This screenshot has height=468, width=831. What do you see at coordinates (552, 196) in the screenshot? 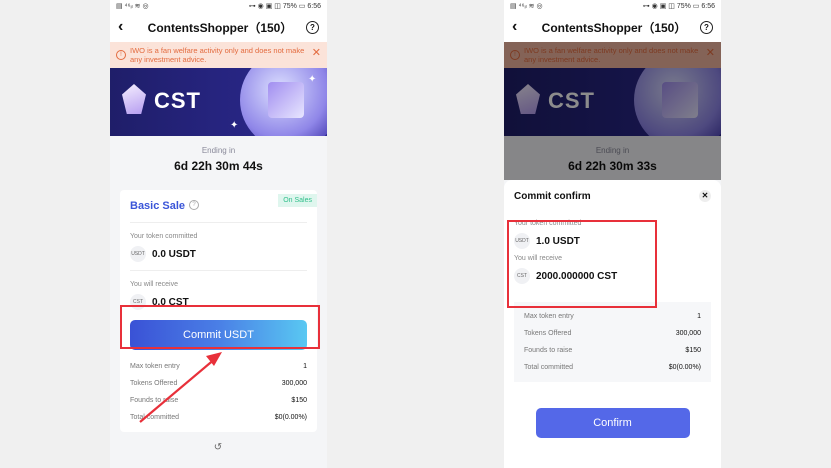
I see `sheet-title: Commit confirm` at bounding box center [552, 196].